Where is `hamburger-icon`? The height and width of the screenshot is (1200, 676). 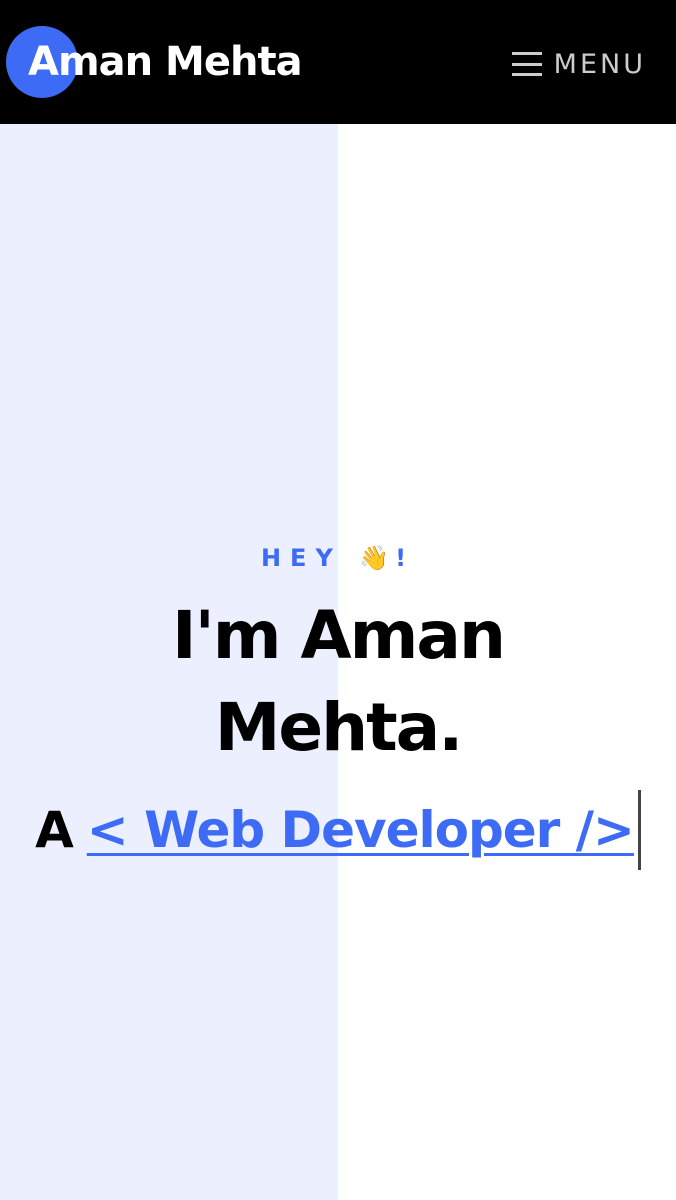
hamburger-icon is located at coordinates (526, 64).